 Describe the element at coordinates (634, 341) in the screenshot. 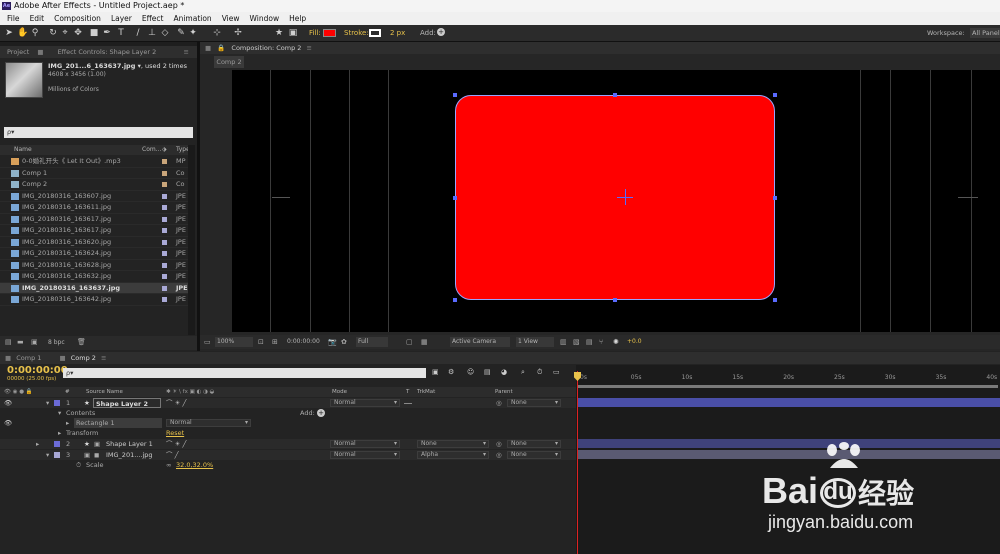

I see `exposure-value: +0.0` at that location.